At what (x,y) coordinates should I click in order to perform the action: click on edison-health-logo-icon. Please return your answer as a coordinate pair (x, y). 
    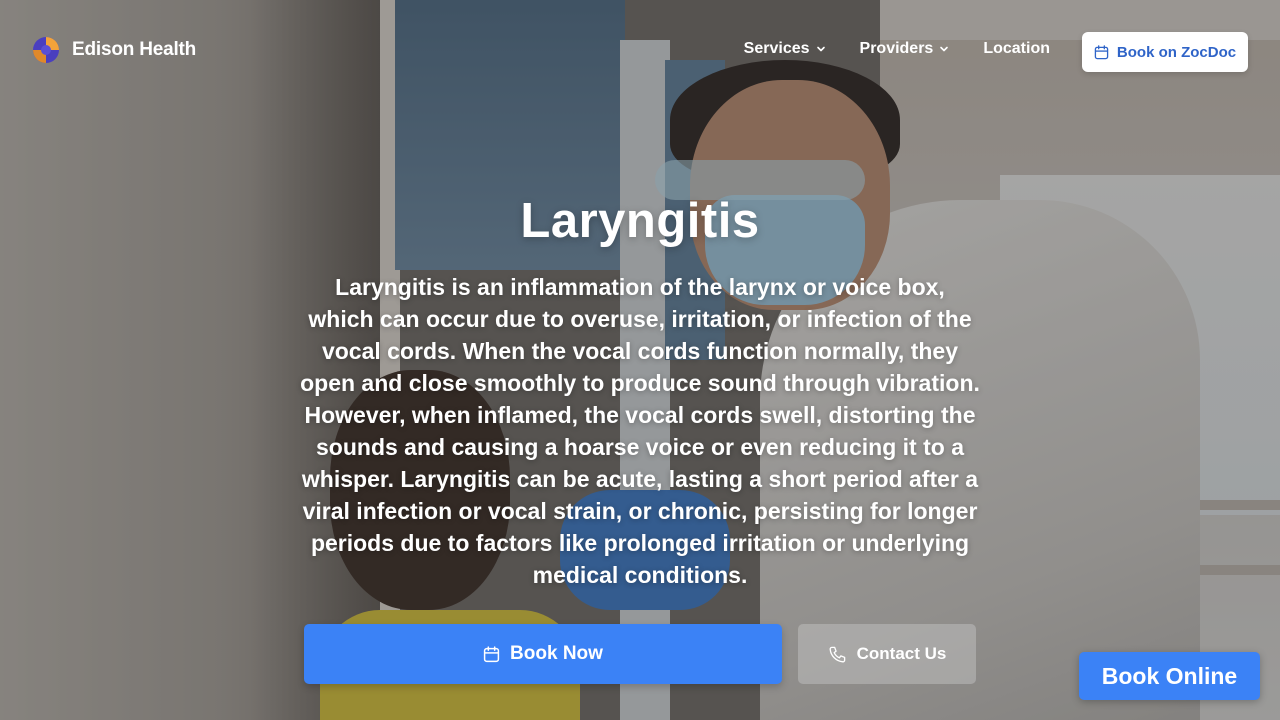
    Looking at the image, I should click on (46, 50).